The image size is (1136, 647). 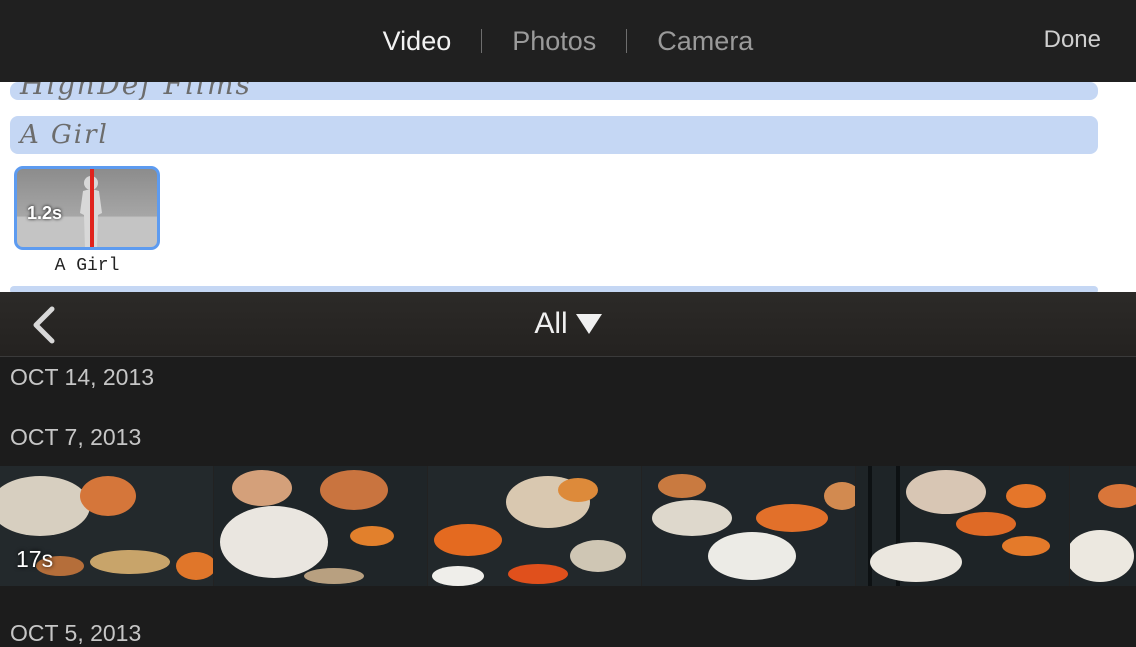 What do you see at coordinates (551, 323) in the screenshot?
I see `filter-label: All` at bounding box center [551, 323].